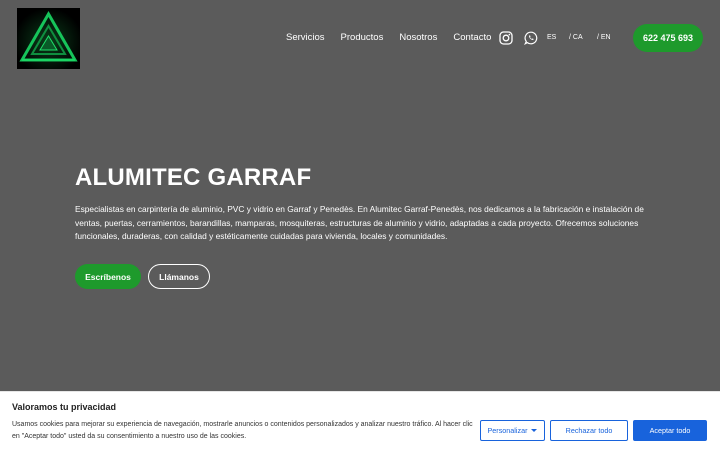  Describe the element at coordinates (531, 38) in the screenshot. I see `whatsapp-icon` at that location.